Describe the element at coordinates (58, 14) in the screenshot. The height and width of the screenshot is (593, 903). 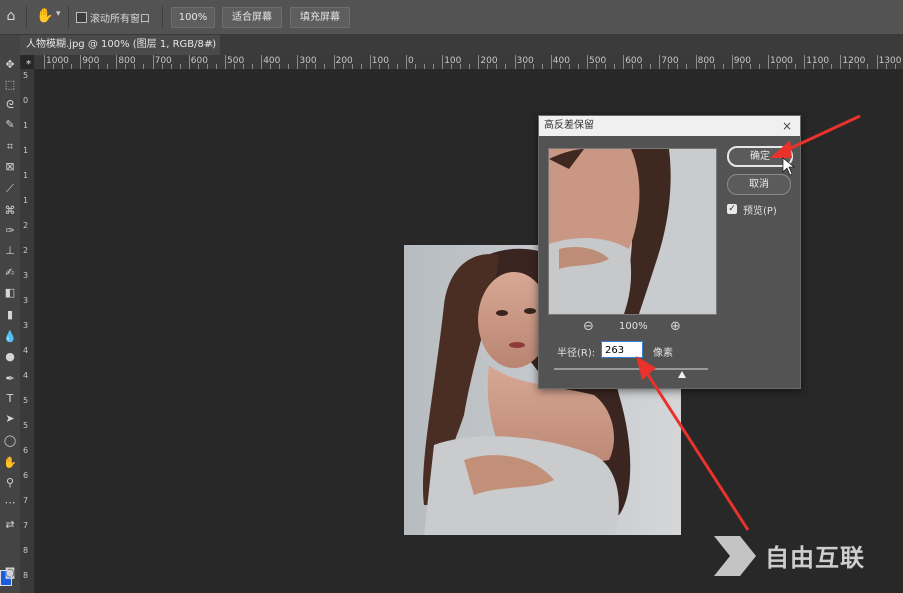
I see `chevron-down-icon: ▾` at that location.